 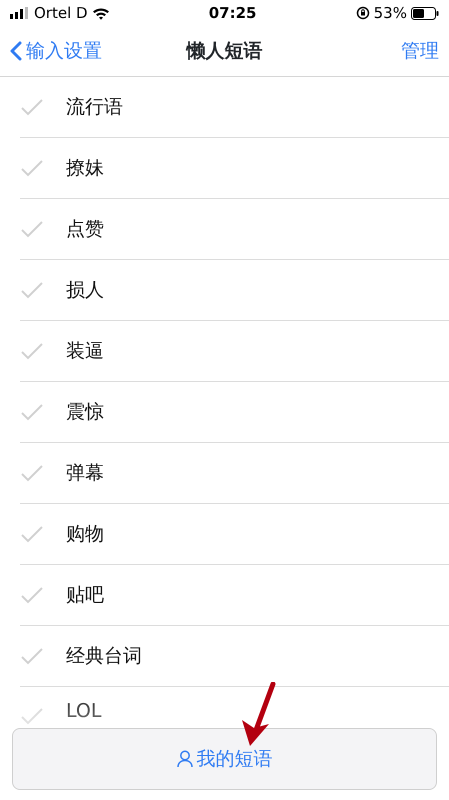 What do you see at coordinates (85, 351) in the screenshot?
I see `phrase-label: 装逼` at bounding box center [85, 351].